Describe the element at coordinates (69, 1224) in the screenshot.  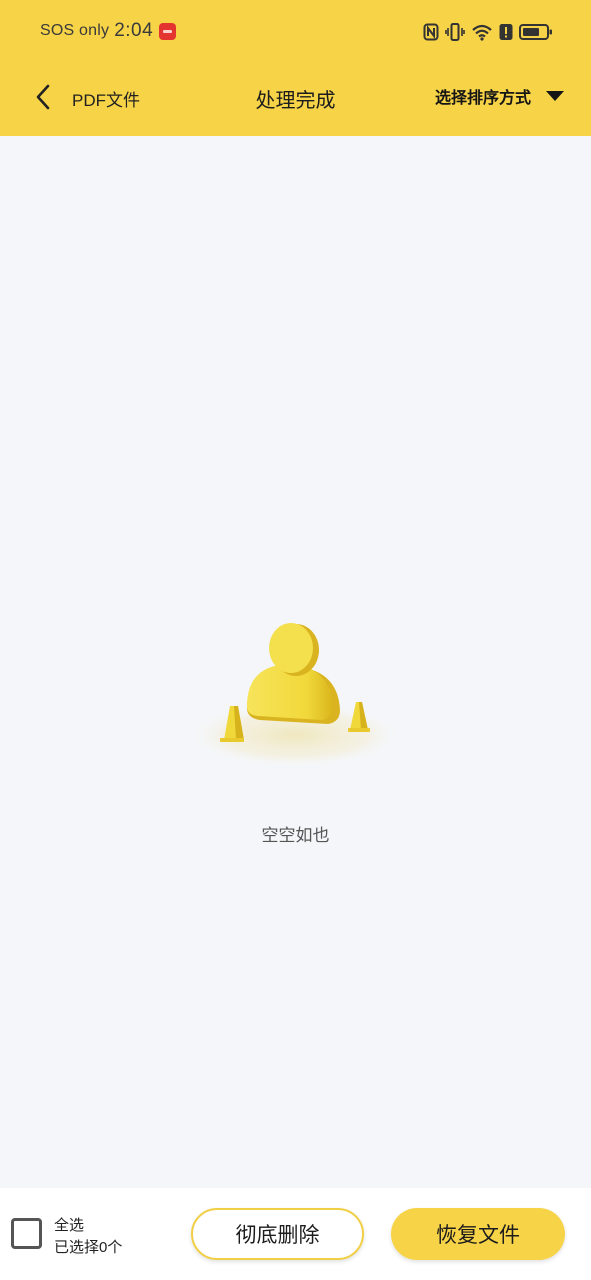
I see `select-all-label: 全选` at that location.